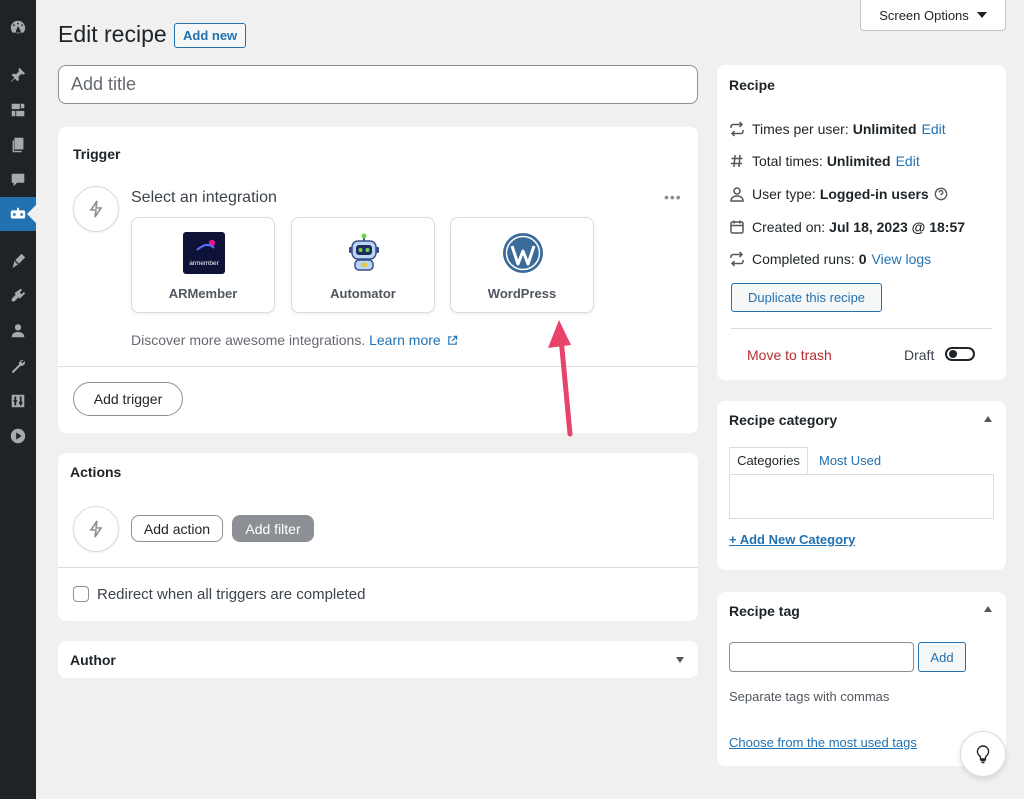 The image size is (1024, 799). Describe the element at coordinates (858, 161) in the screenshot. I see `total-times-value: Unlimited` at that location.